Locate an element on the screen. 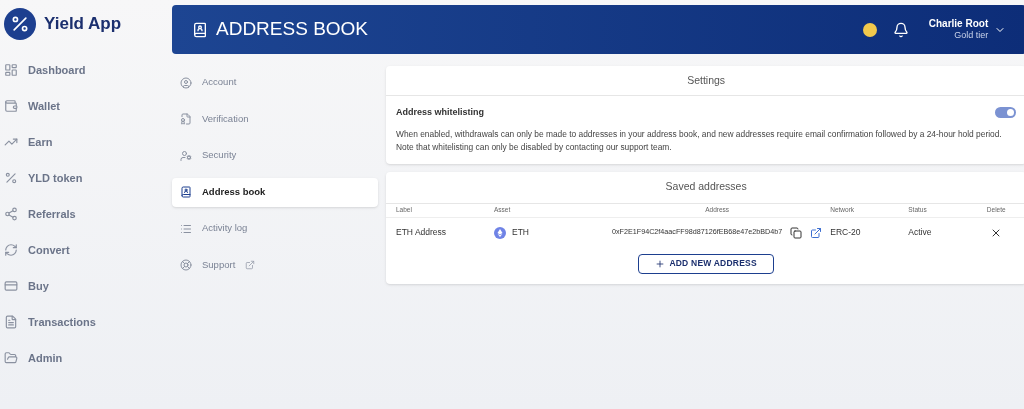 The image size is (1024, 409). settings-nav-item: Support is located at coordinates (275, 265).